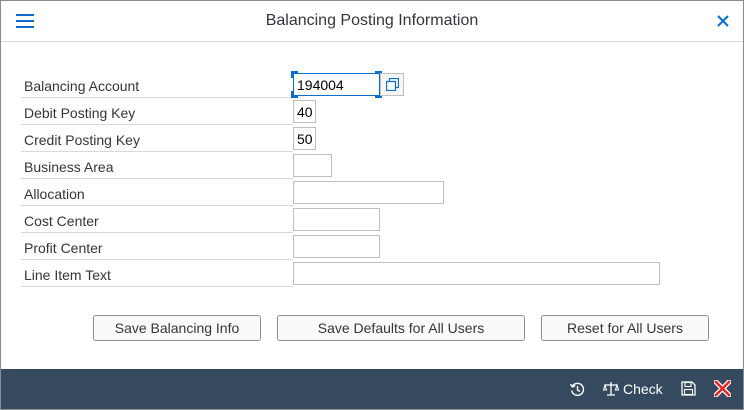  Describe the element at coordinates (157, 84) in the screenshot. I see `row-balancing-account: Balancing Account` at that location.